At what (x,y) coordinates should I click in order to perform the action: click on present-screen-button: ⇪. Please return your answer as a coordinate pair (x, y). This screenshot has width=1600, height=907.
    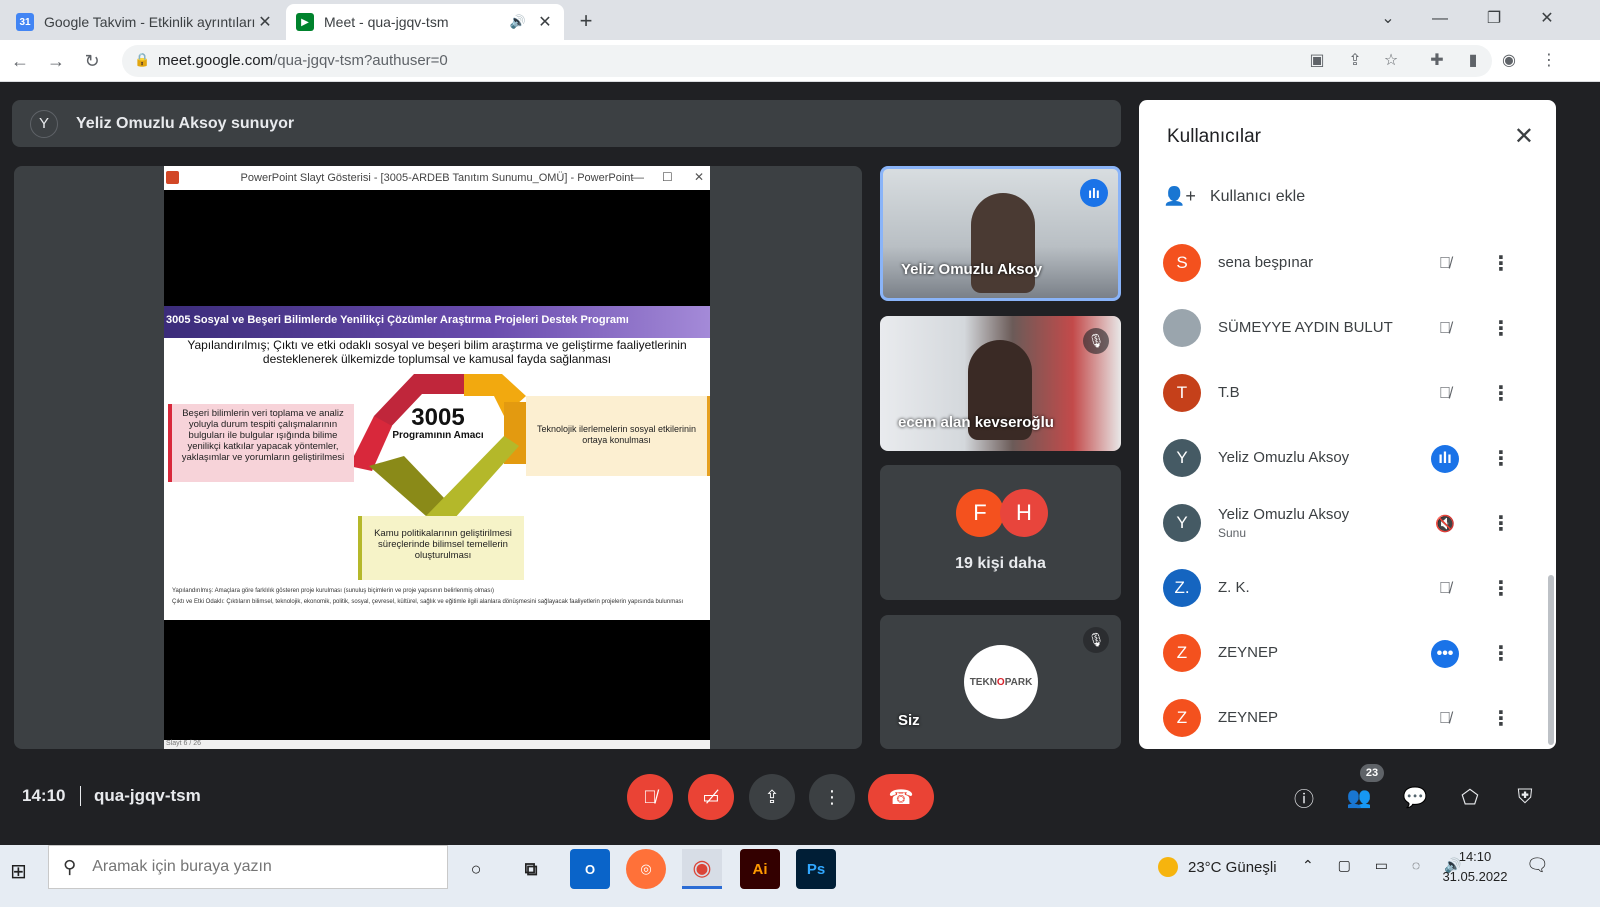
    Looking at the image, I should click on (772, 797).